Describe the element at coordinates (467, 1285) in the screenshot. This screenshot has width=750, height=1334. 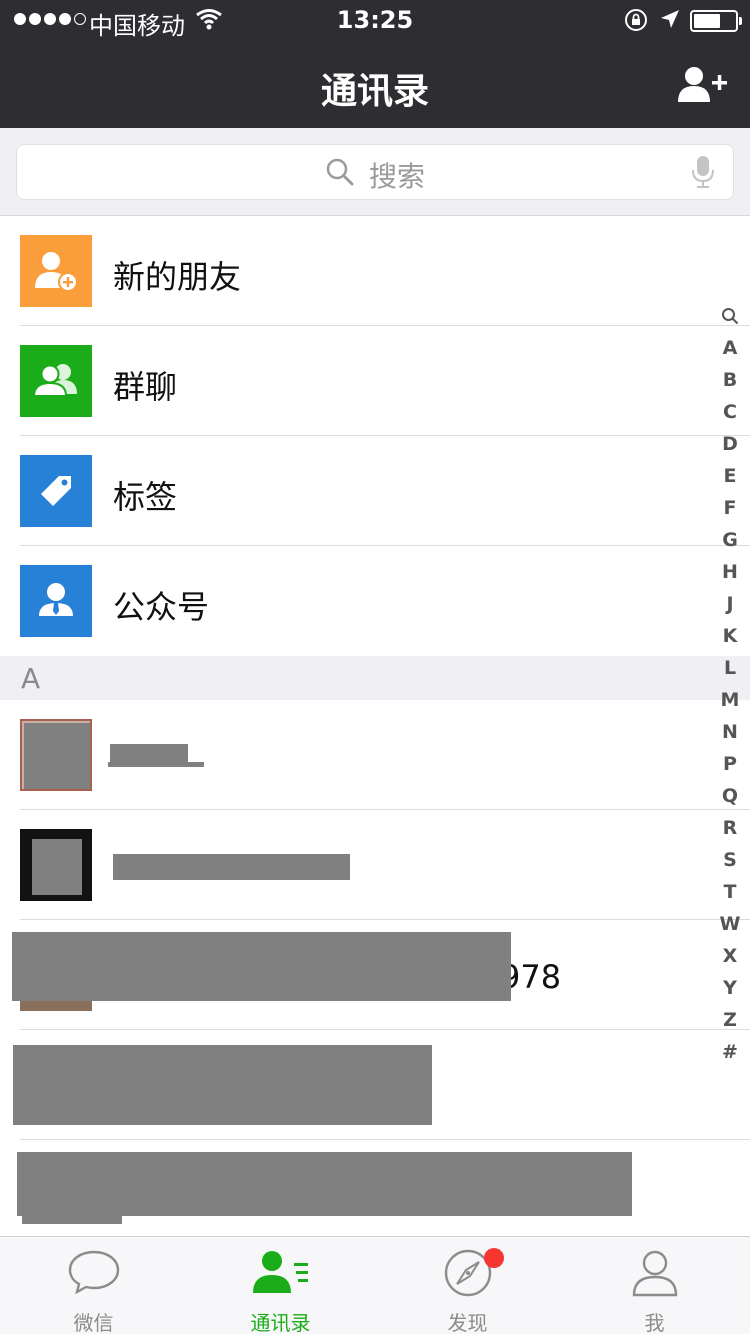
I see `tab-discover: 发现` at that location.